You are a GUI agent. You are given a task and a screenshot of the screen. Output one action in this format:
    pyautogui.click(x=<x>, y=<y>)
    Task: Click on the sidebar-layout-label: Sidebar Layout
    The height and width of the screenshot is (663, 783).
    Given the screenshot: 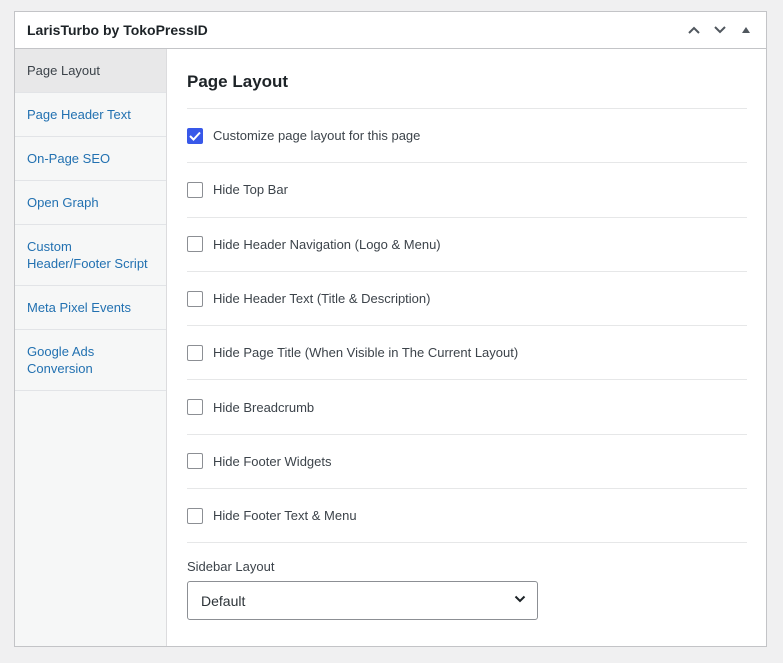 What is the action you would take?
    pyautogui.click(x=231, y=567)
    